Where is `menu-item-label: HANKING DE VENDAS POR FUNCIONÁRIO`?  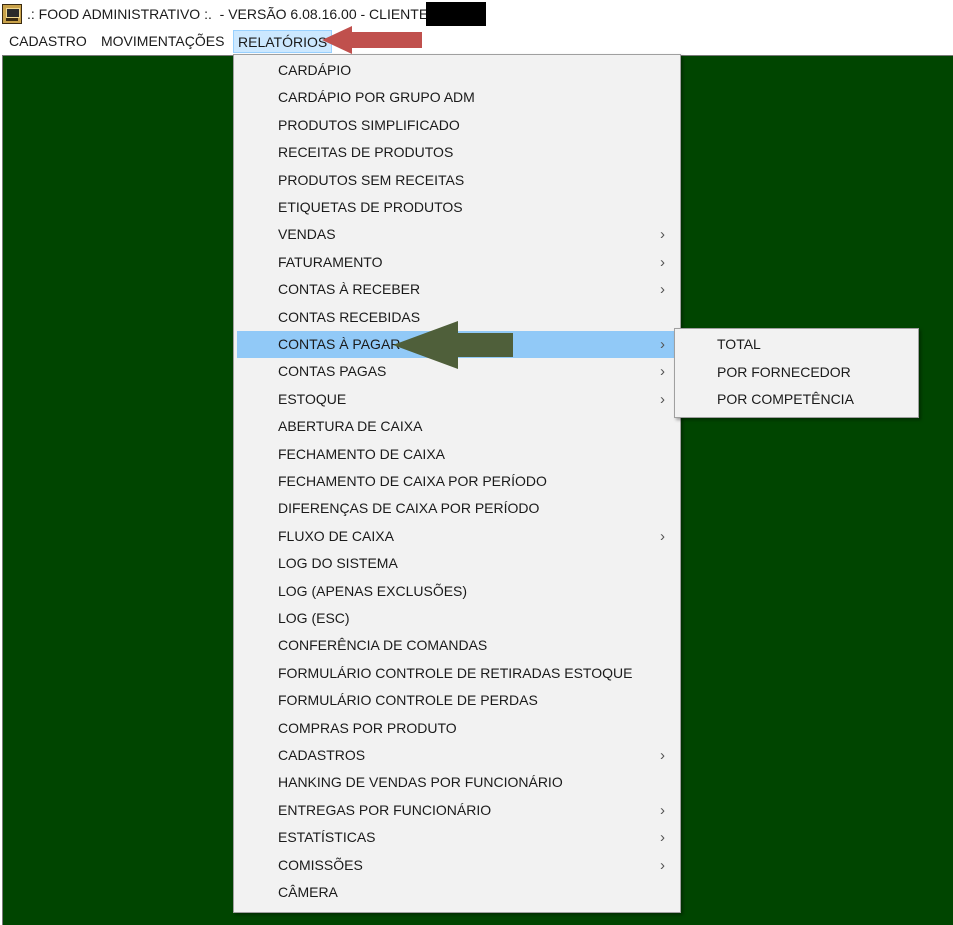 menu-item-label: HANKING DE VENDAS POR FUNCIONÁRIO is located at coordinates (420, 782).